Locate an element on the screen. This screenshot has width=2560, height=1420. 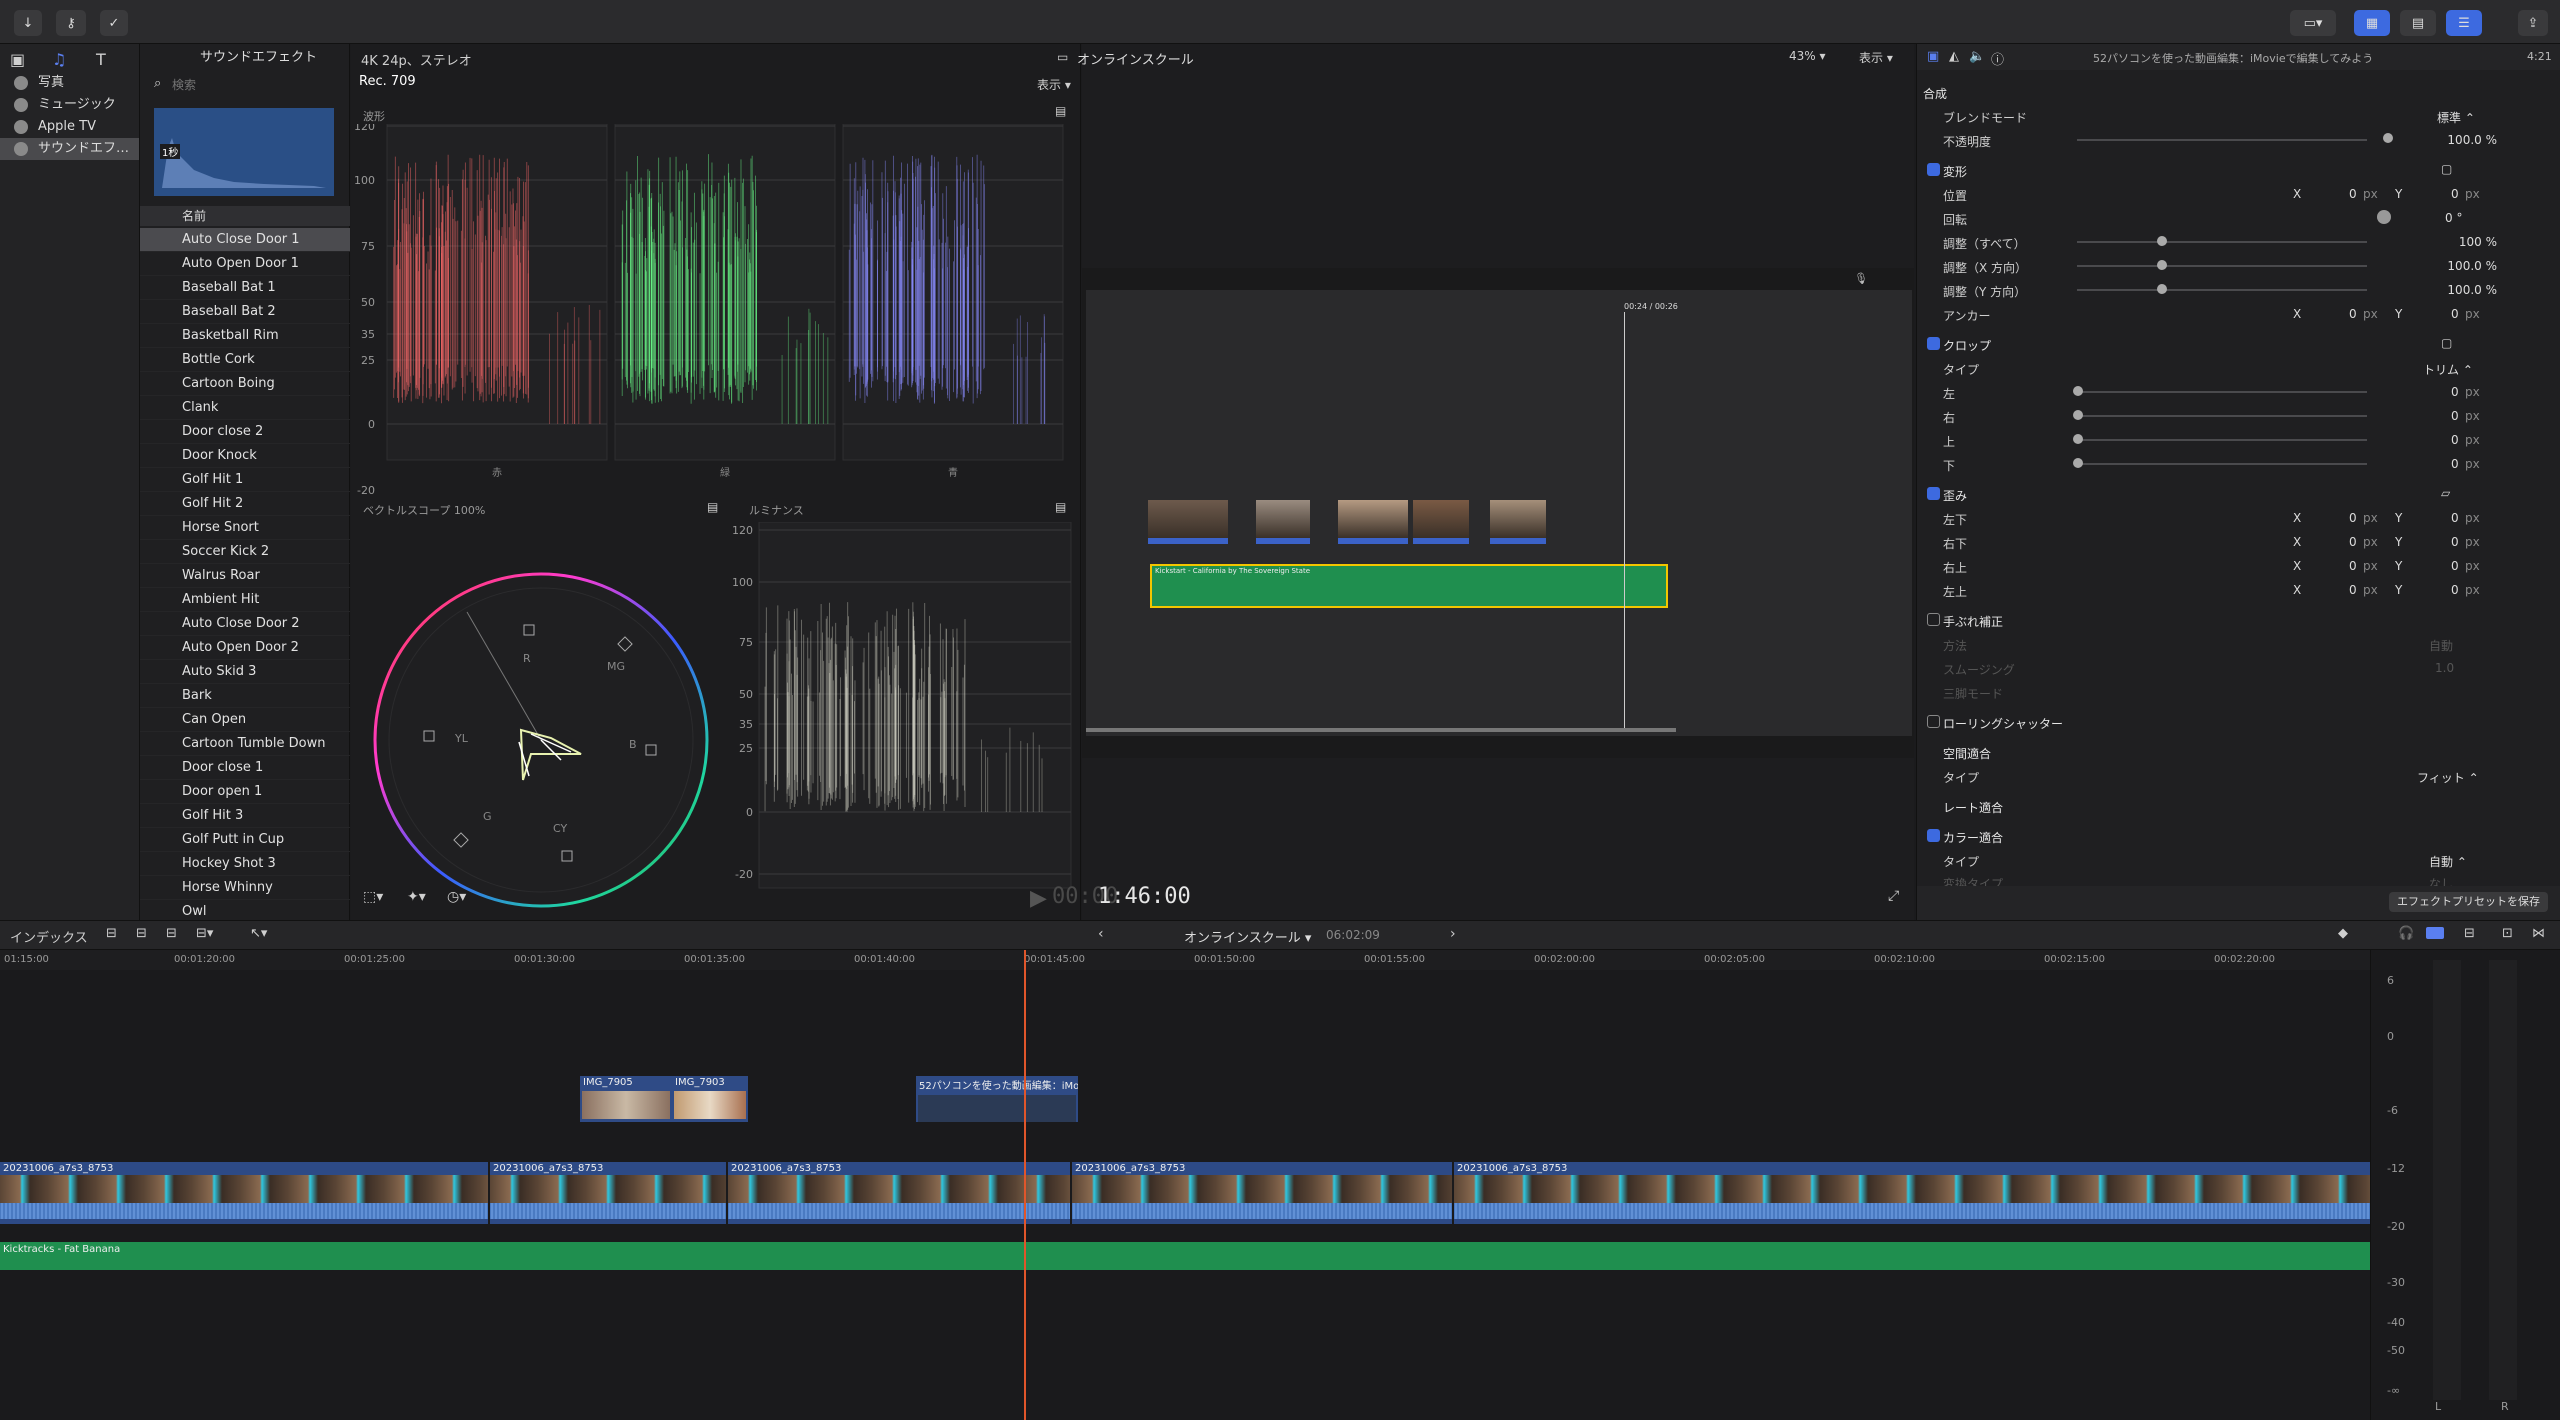
distort-tl-y: 0 is located at coordinates (2455, 590).